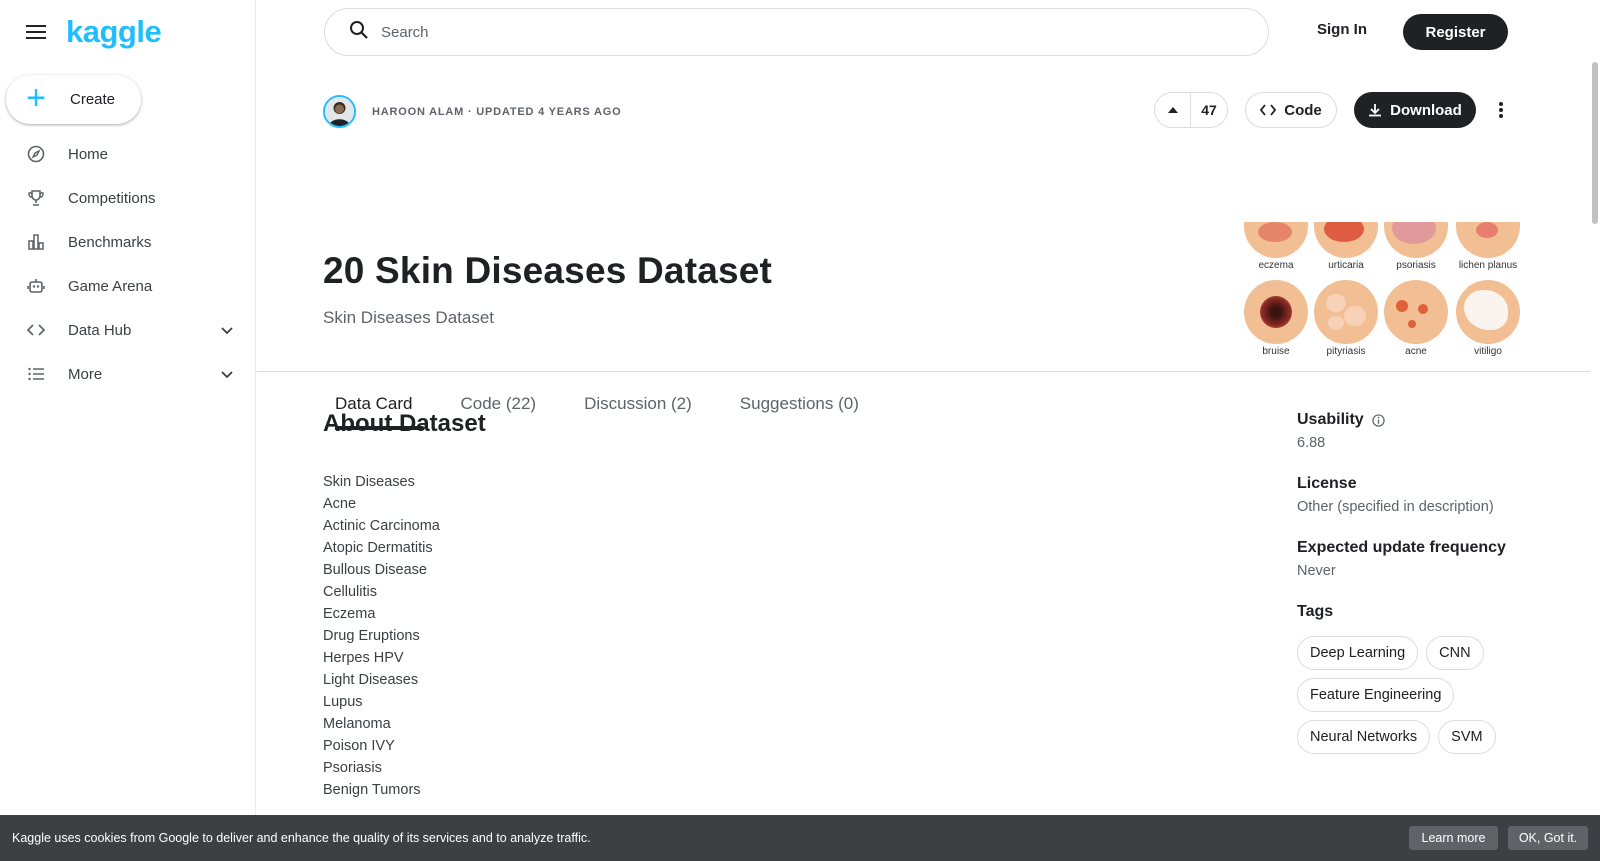 The image size is (1600, 861). What do you see at coordinates (1427, 420) in the screenshot?
I see `usability-heading: Usability` at bounding box center [1427, 420].